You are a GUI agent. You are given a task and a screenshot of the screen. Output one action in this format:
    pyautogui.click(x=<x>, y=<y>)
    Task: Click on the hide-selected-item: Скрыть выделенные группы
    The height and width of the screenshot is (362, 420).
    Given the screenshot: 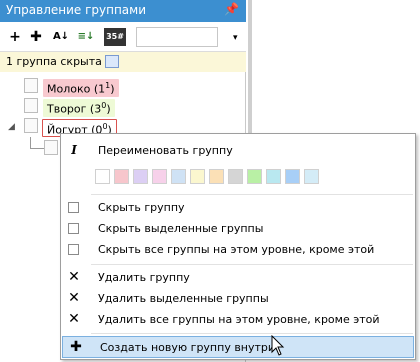 What is the action you would take?
    pyautogui.click(x=238, y=229)
    